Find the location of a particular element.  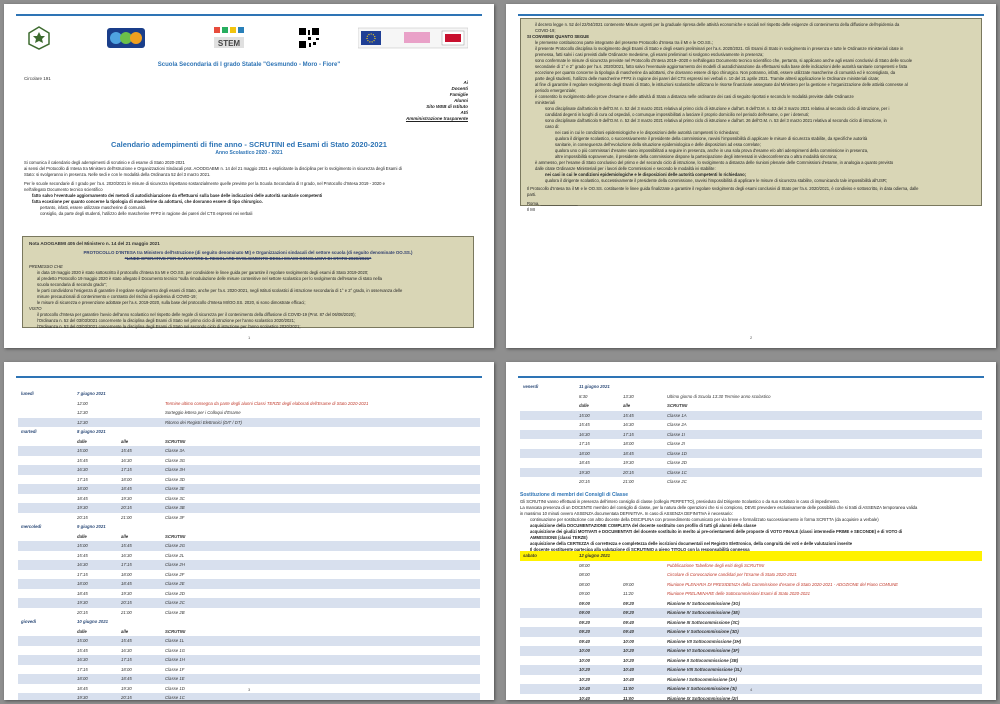

circular-number: Circolare 191 is located at coordinates (37, 78).